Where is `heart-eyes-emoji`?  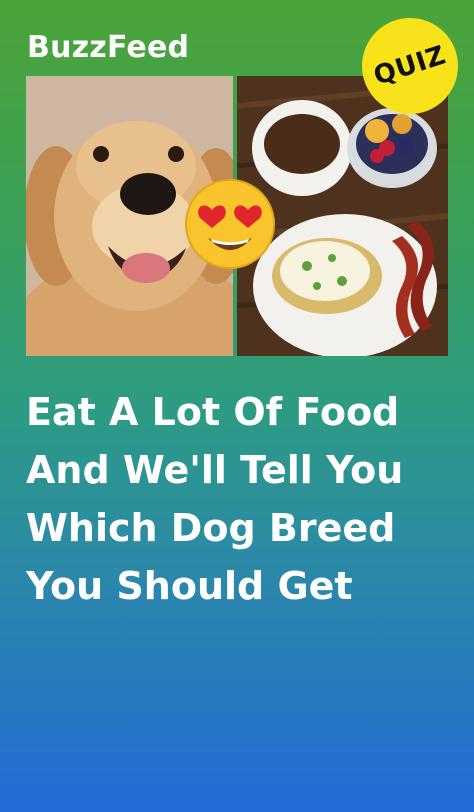
heart-eyes-emoji is located at coordinates (230, 224).